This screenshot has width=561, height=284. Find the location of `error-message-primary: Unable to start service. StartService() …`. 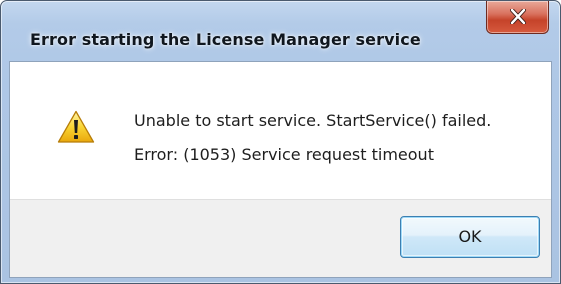

error-message-primary: Unable to start service. StartService() … is located at coordinates (313, 120).